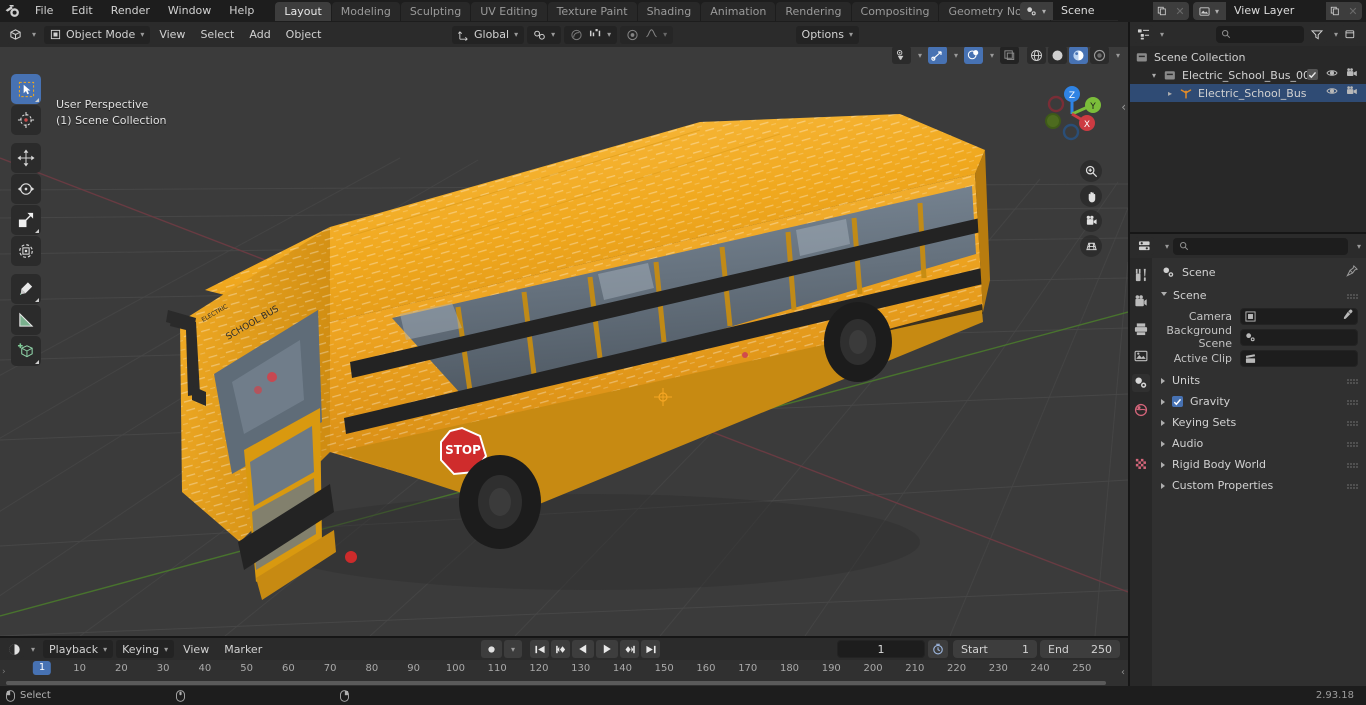 The height and width of the screenshot is (705, 1366). Describe the element at coordinates (881, 649) in the screenshot. I see `current-frame-field: 1` at that location.